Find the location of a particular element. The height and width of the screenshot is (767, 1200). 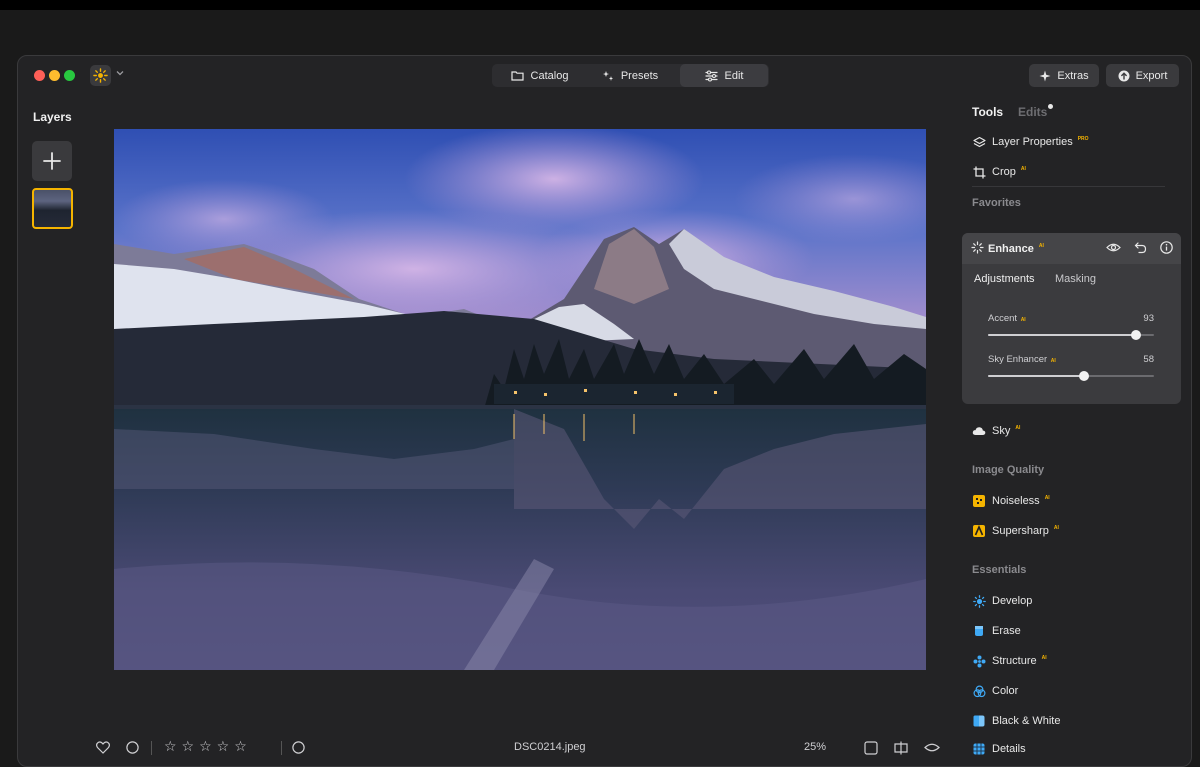

accent-slider-label: Accent AI is located at coordinates (1007, 318).